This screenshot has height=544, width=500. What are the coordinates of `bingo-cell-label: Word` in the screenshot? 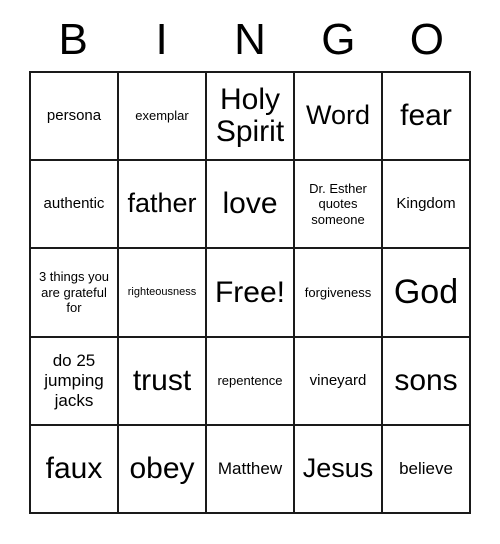 It's located at (338, 115).